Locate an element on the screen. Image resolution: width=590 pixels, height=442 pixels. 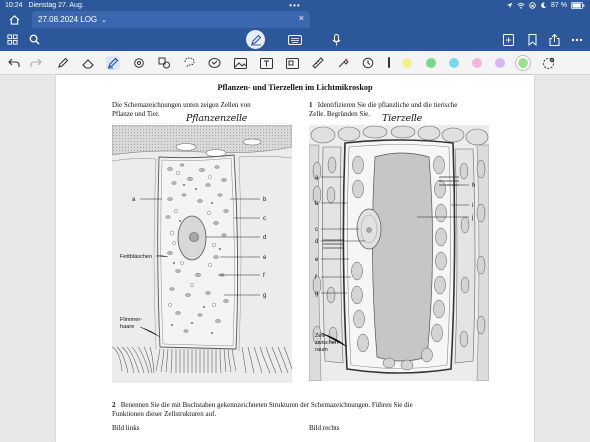
multitasking-dots: ••• is located at coordinates (294, 5).